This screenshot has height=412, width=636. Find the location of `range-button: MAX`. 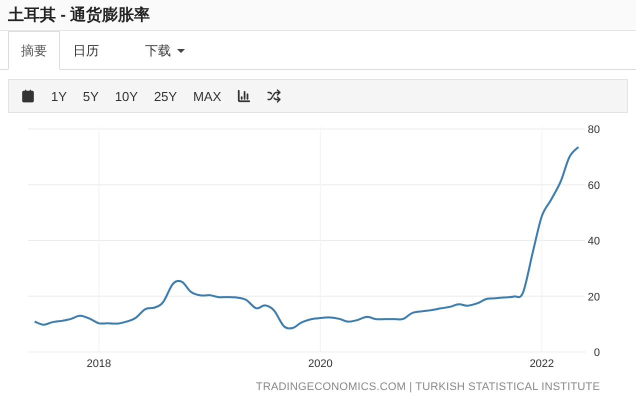

range-button: MAX is located at coordinates (207, 96).